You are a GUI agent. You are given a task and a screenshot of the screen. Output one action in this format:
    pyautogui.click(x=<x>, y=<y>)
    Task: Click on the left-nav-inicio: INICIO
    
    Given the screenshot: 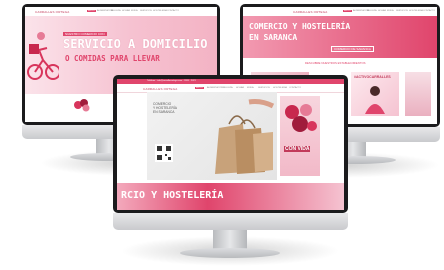 What is the action you would take?
    pyautogui.click(x=91, y=11)
    